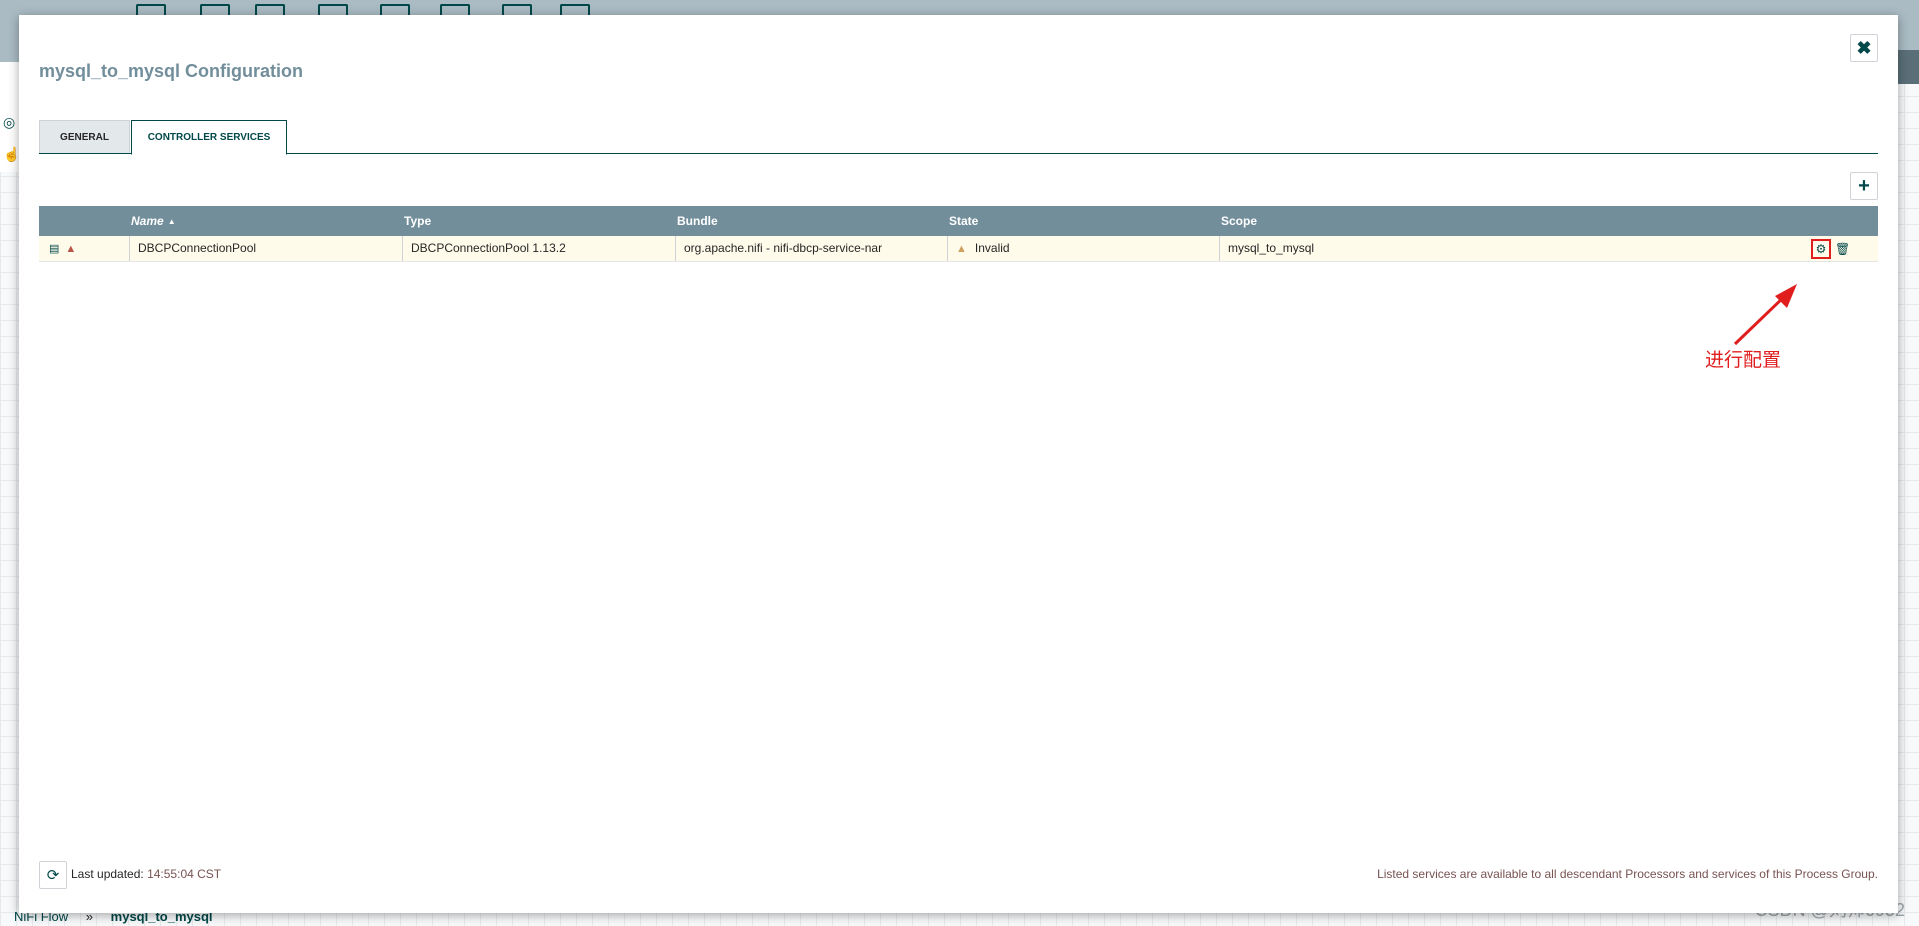  What do you see at coordinates (1548, 248) in the screenshot?
I see `cell-scope: mysql_to_mysql` at bounding box center [1548, 248].